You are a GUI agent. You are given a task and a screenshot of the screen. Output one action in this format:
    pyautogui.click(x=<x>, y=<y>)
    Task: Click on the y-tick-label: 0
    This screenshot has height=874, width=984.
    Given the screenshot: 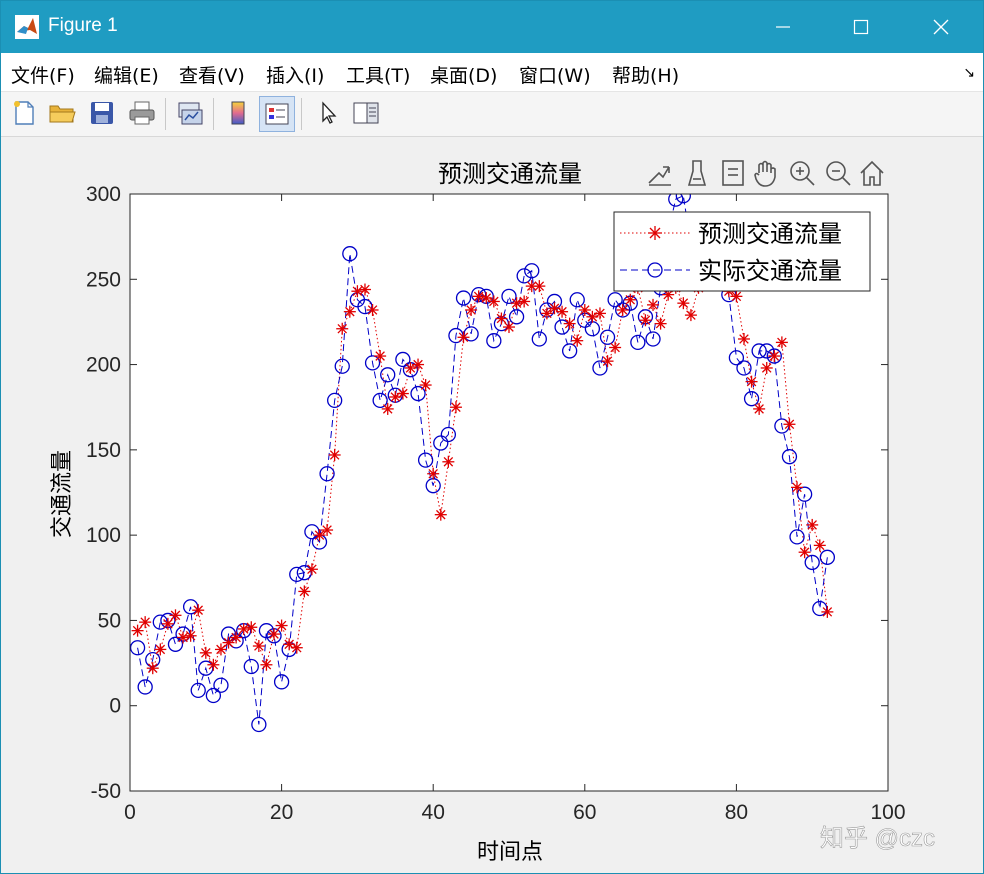 What is the action you would take?
    pyautogui.click(x=115, y=706)
    